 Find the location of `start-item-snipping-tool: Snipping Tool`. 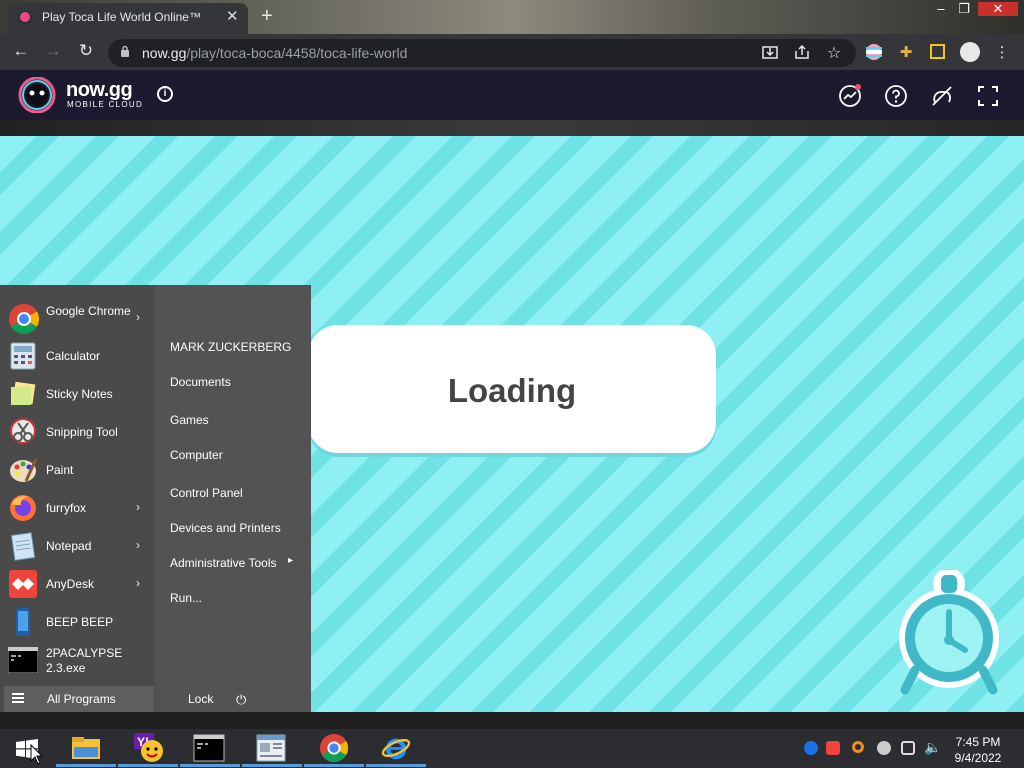

start-item-snipping-tool: Snipping Tool is located at coordinates (77, 433).